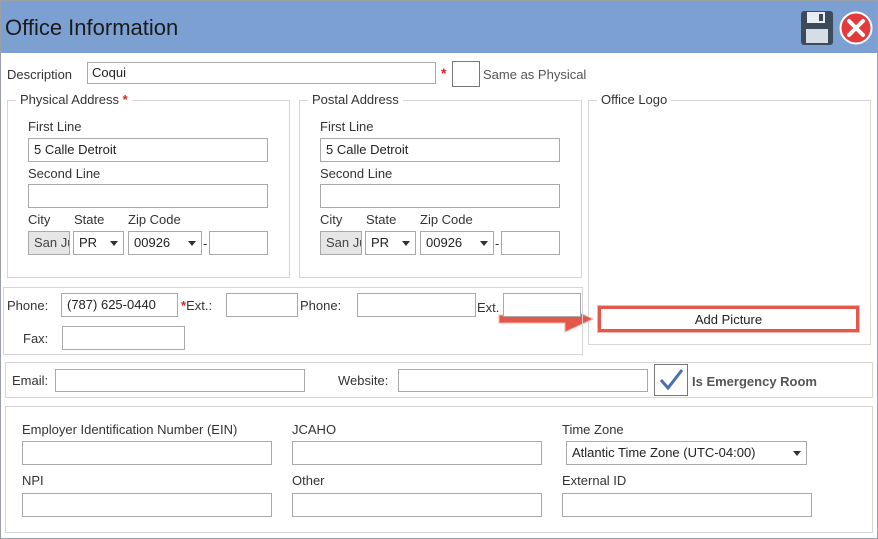 This screenshot has height=539, width=878. I want to click on email-label: Email:, so click(30, 380).